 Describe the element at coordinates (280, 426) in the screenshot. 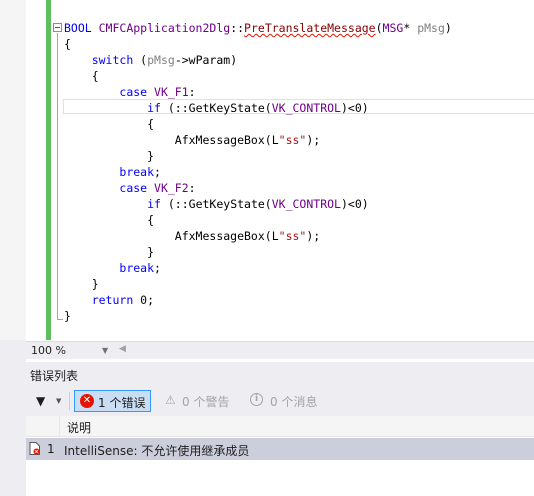

I see `table-header: 说明` at that location.